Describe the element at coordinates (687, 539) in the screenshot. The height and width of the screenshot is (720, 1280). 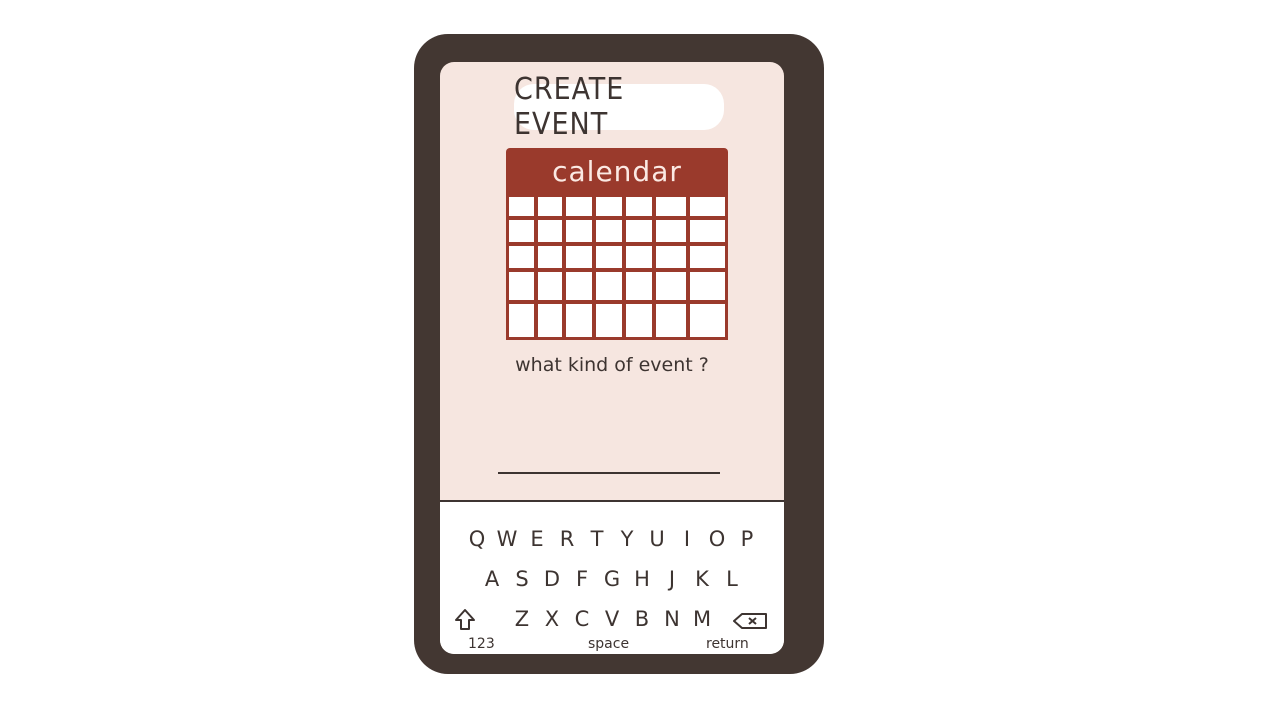
I see `key-i: I` at that location.